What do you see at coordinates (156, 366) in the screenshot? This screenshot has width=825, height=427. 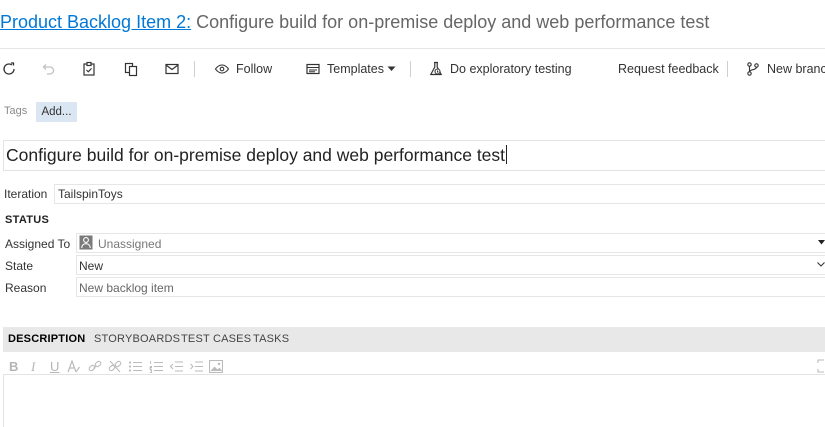 I see `numbered-list-icon` at bounding box center [156, 366].